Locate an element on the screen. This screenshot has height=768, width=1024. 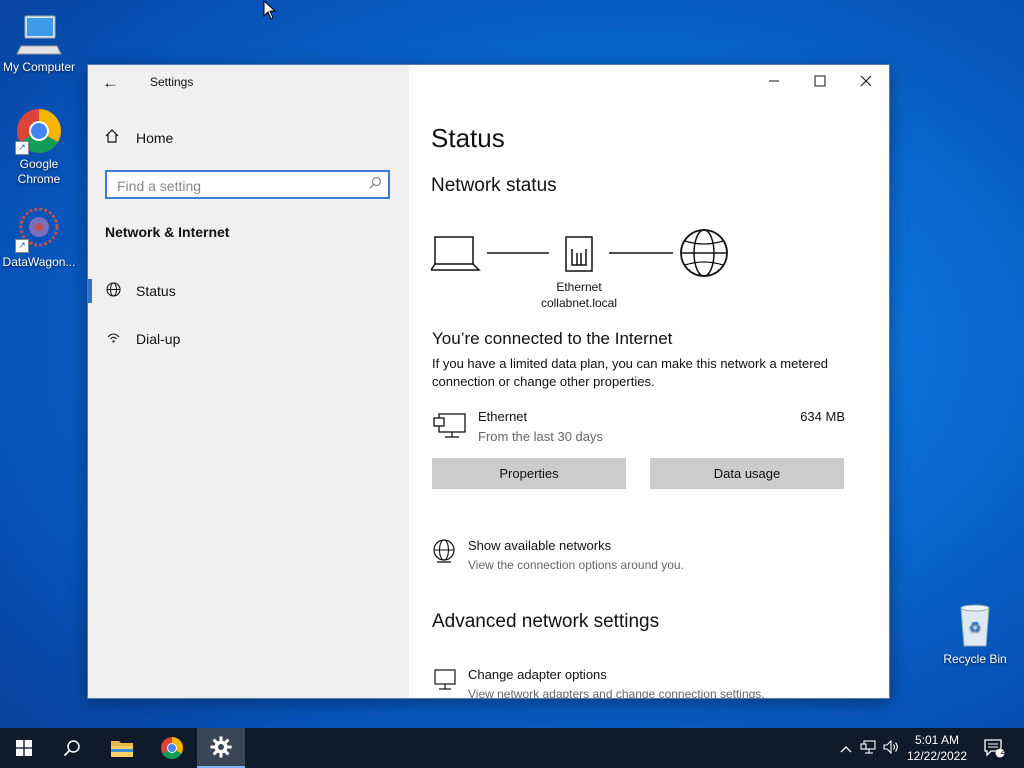
connection-period: From the last 30 days is located at coordinates (540, 436).